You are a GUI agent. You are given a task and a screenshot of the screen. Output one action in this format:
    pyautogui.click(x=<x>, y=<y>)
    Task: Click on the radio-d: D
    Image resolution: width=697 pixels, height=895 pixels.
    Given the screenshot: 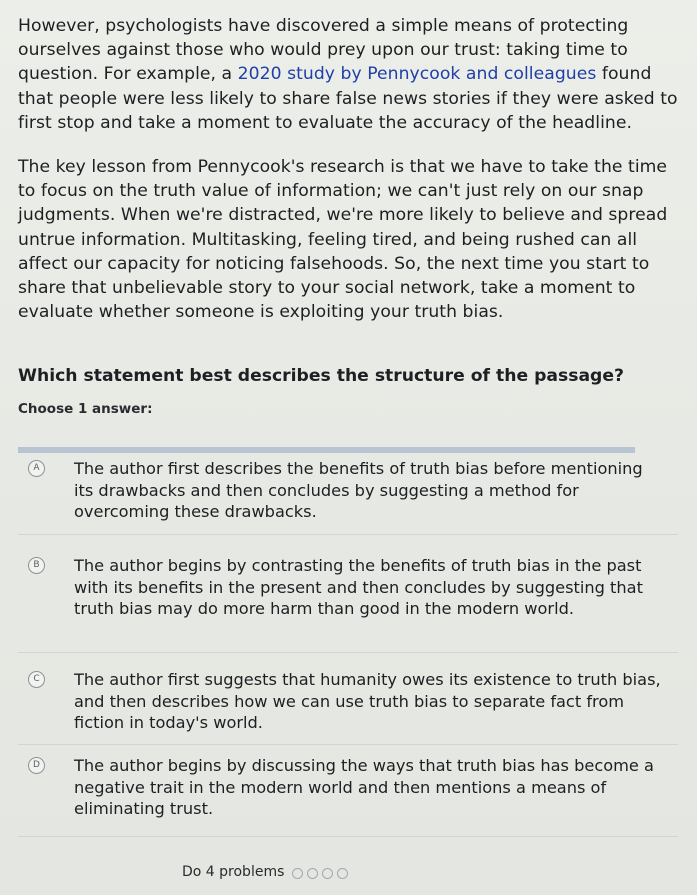 What is the action you would take?
    pyautogui.click(x=36, y=765)
    